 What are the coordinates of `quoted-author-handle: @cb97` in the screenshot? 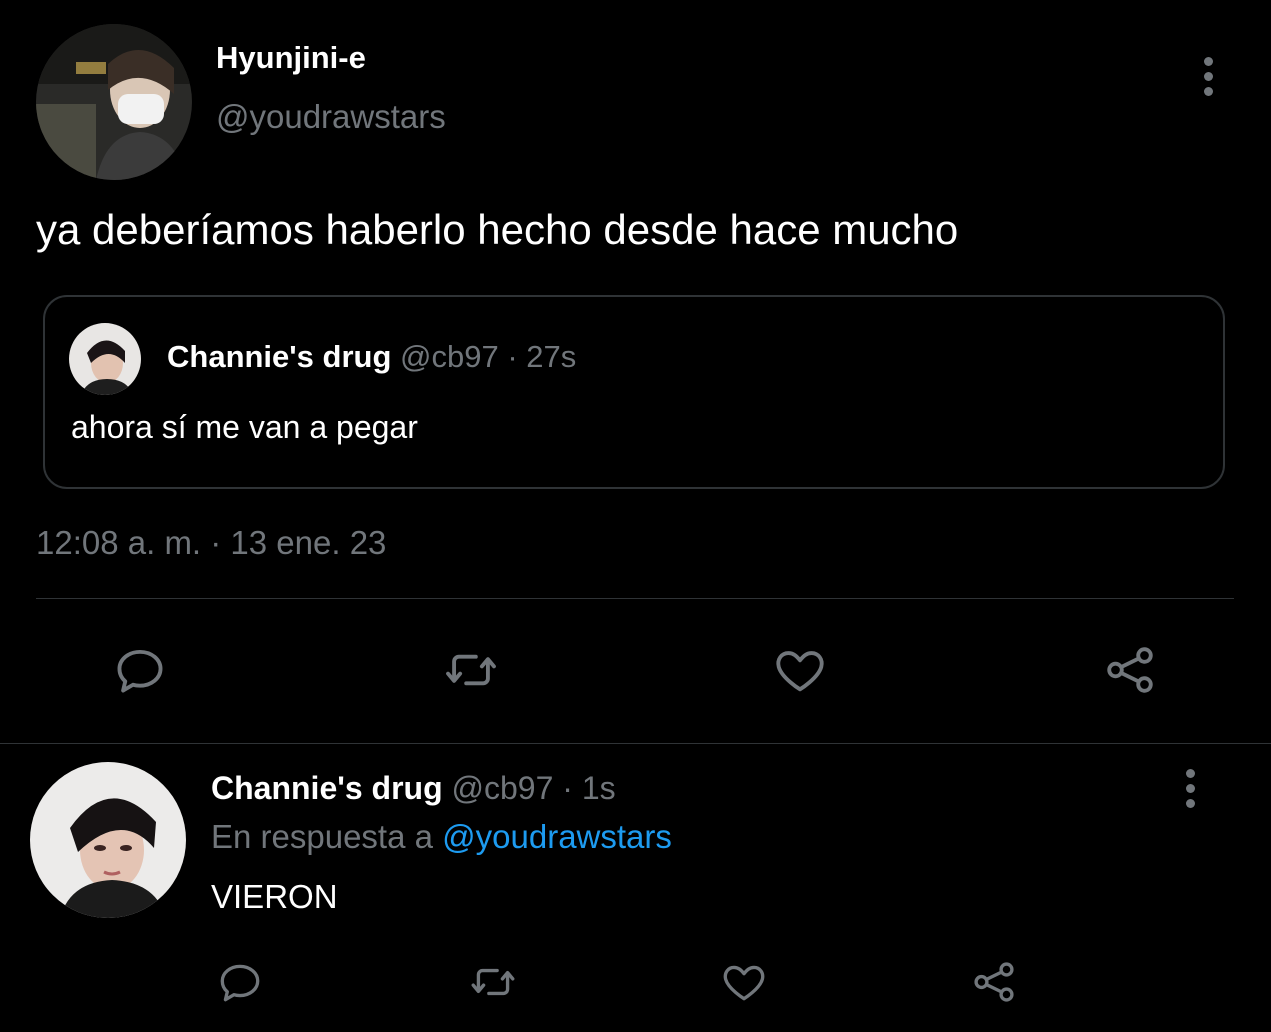 It's located at (449, 356).